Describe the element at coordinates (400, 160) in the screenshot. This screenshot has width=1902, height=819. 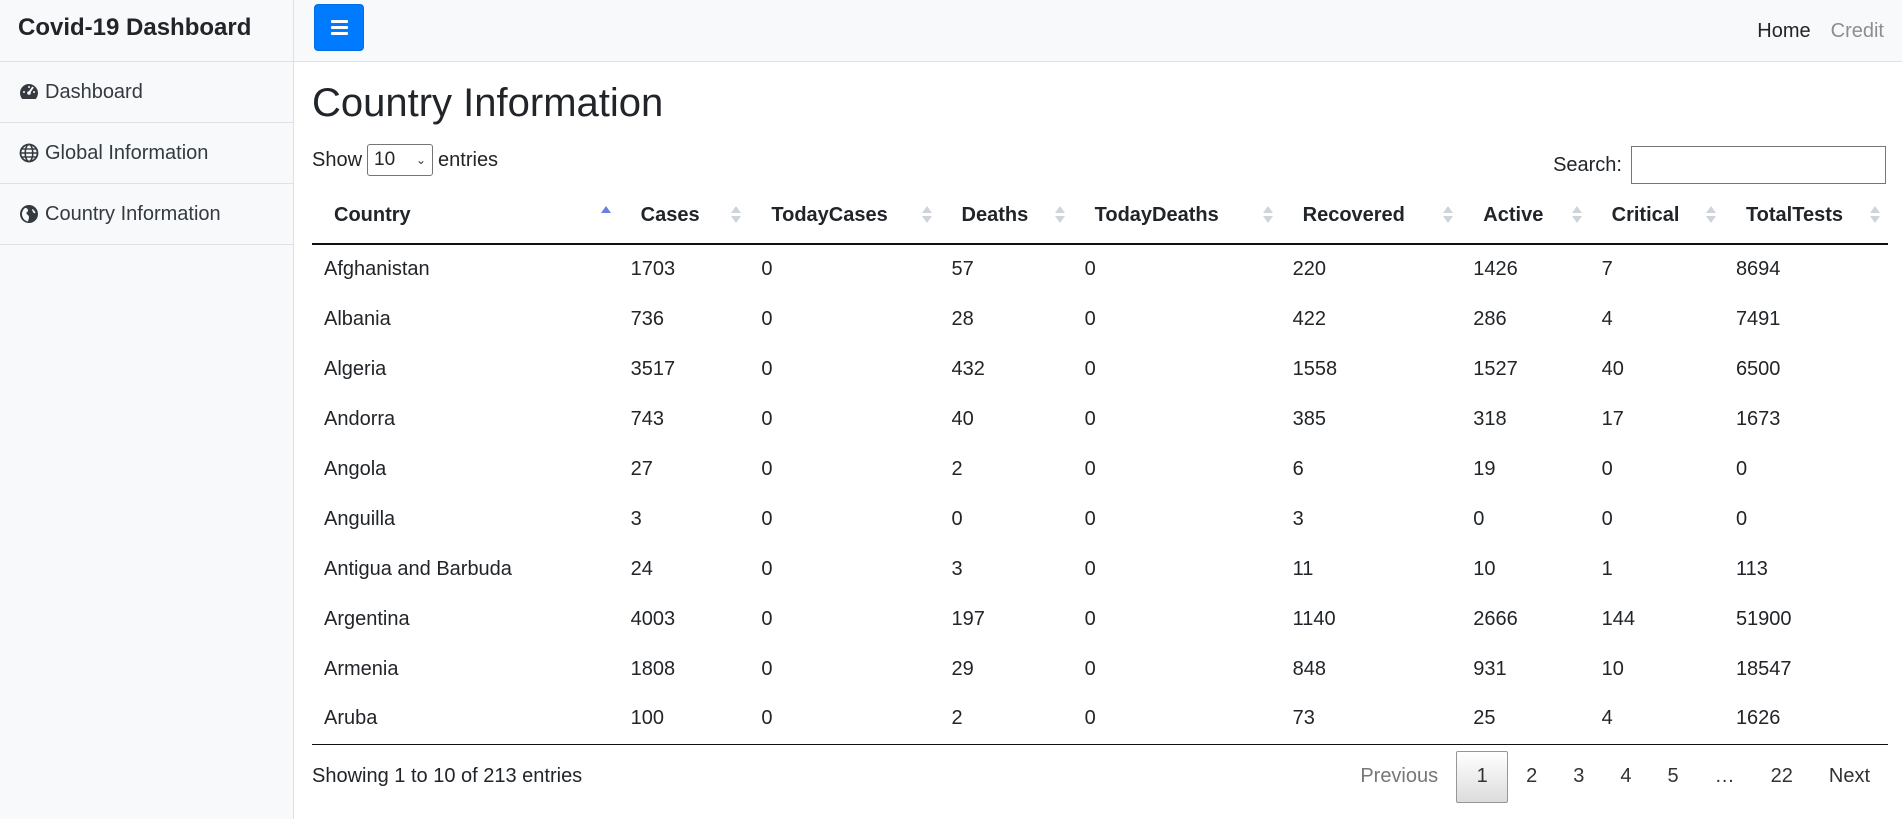
I see `entries-select: 10 ⌄` at that location.